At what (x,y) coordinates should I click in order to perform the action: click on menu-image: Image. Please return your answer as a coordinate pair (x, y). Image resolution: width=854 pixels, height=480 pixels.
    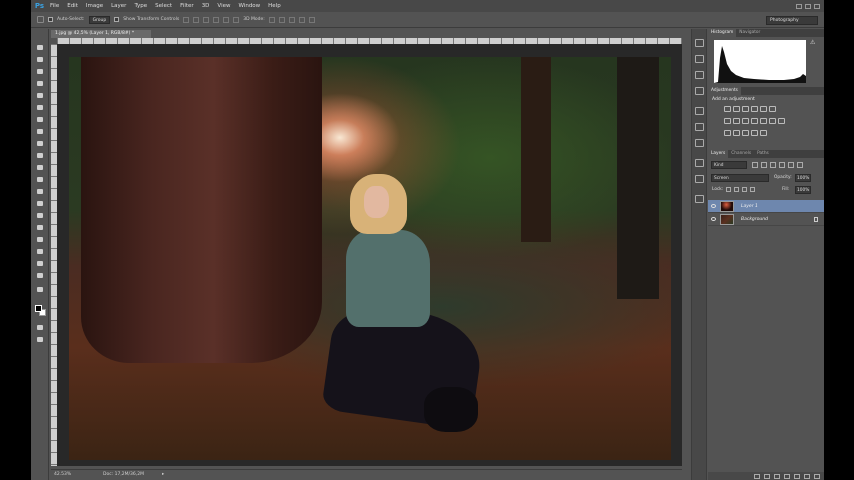
    Looking at the image, I should click on (94, 6).